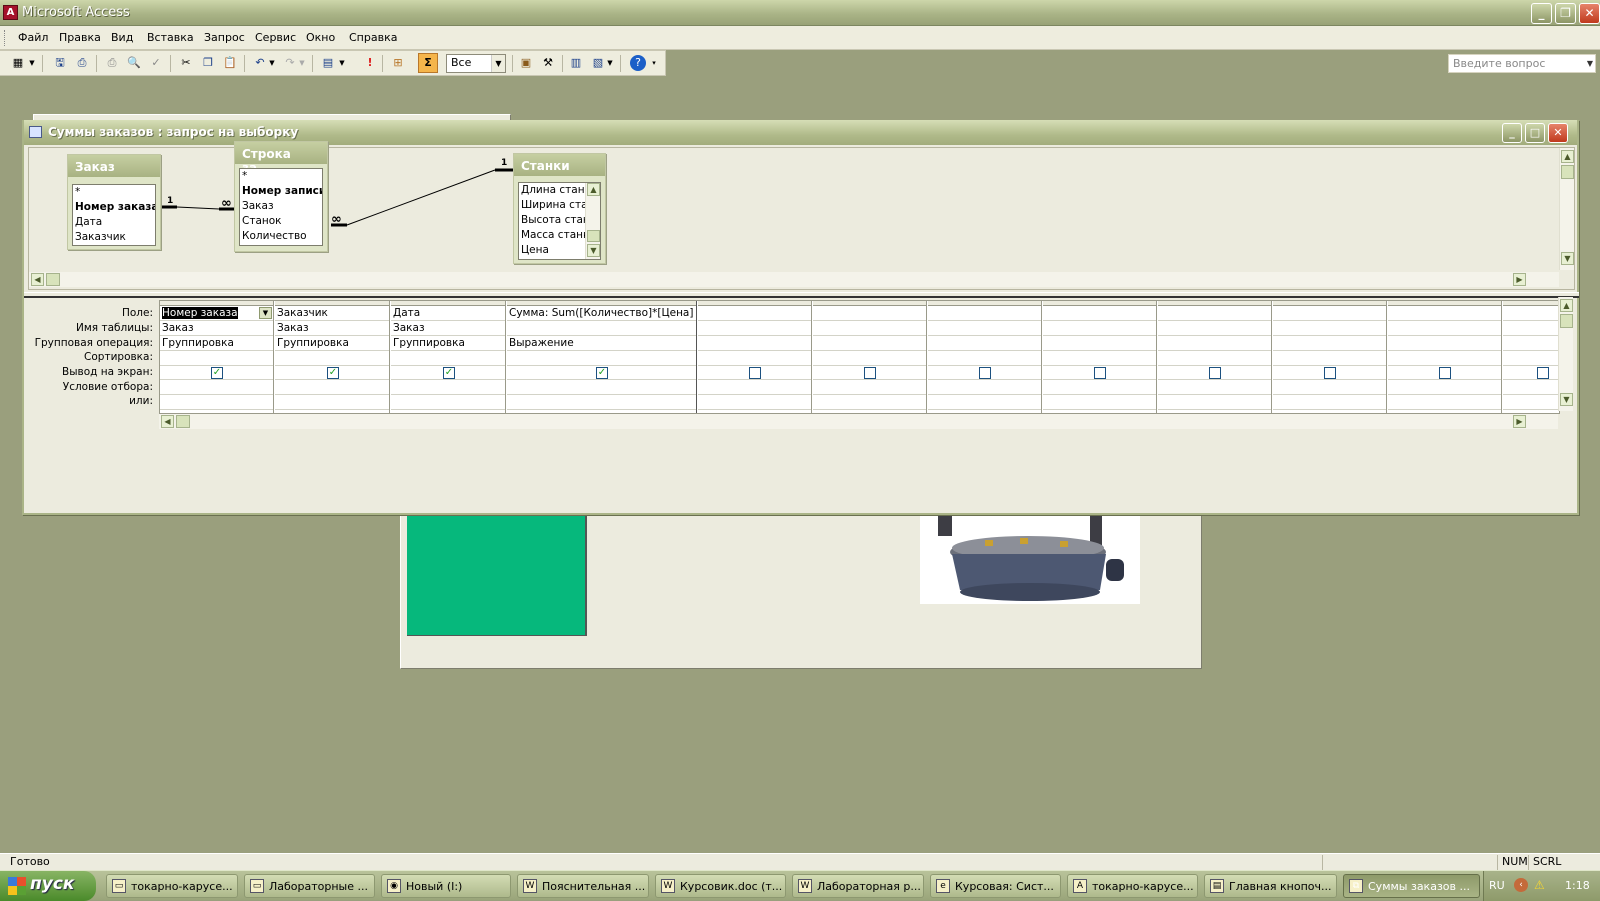 The width and height of the screenshot is (1600, 901). What do you see at coordinates (601, 343) in the screenshot?
I see `grid-cell-group: Выражение` at bounding box center [601, 343].